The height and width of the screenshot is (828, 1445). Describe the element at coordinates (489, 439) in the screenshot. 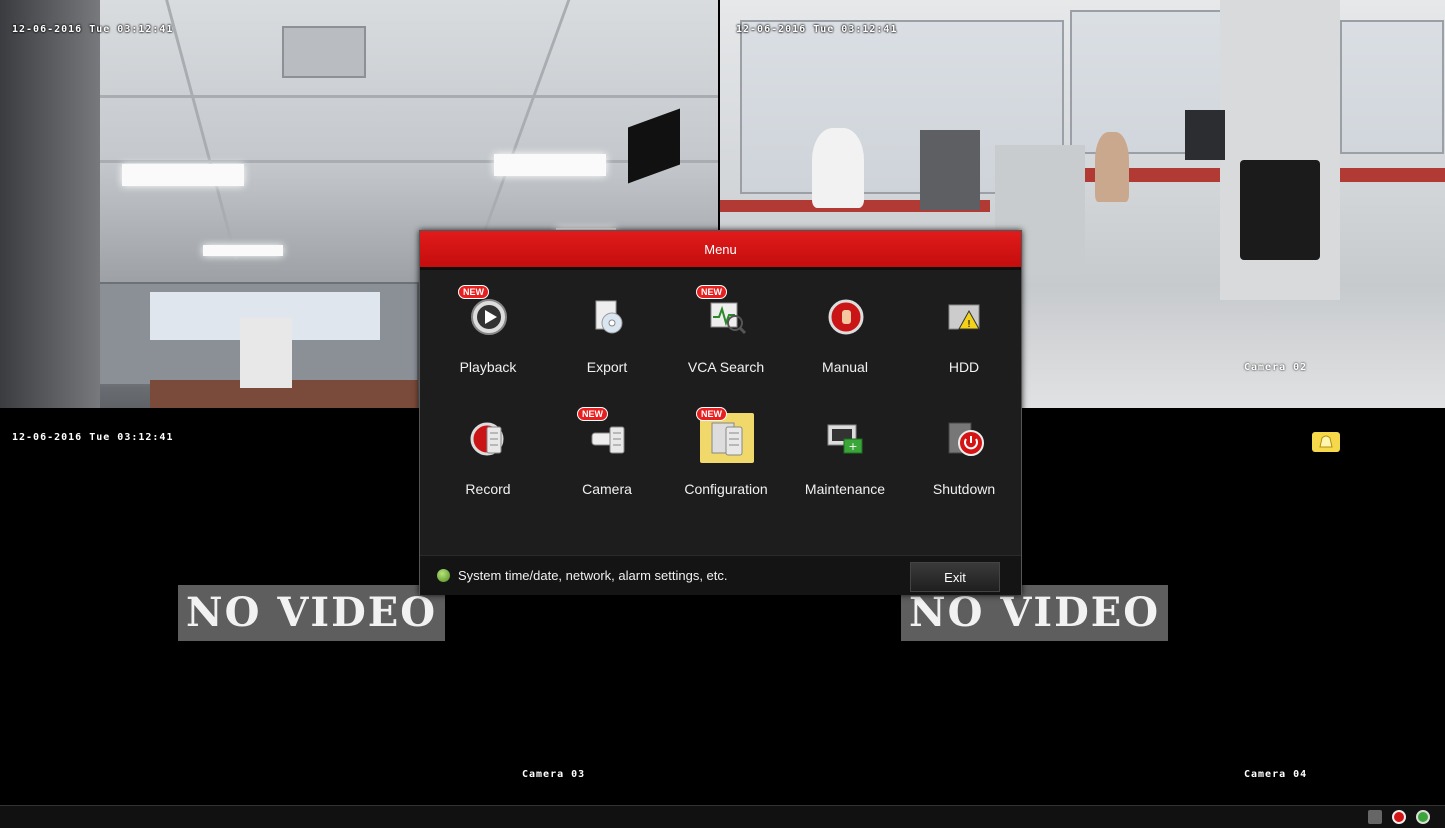

I see `record-icon` at that location.